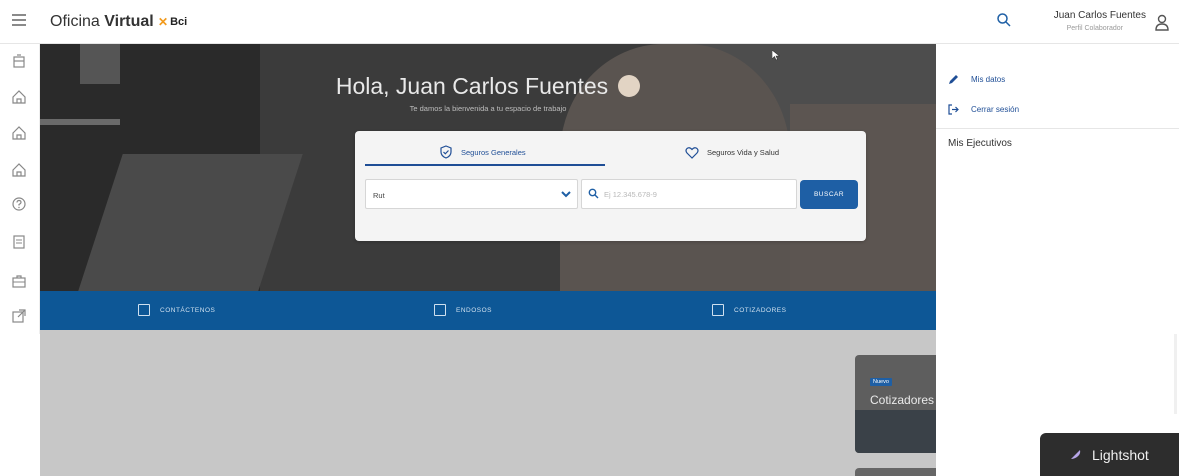  Describe the element at coordinates (718, 310) in the screenshot. I see `calculator-icon` at that location.